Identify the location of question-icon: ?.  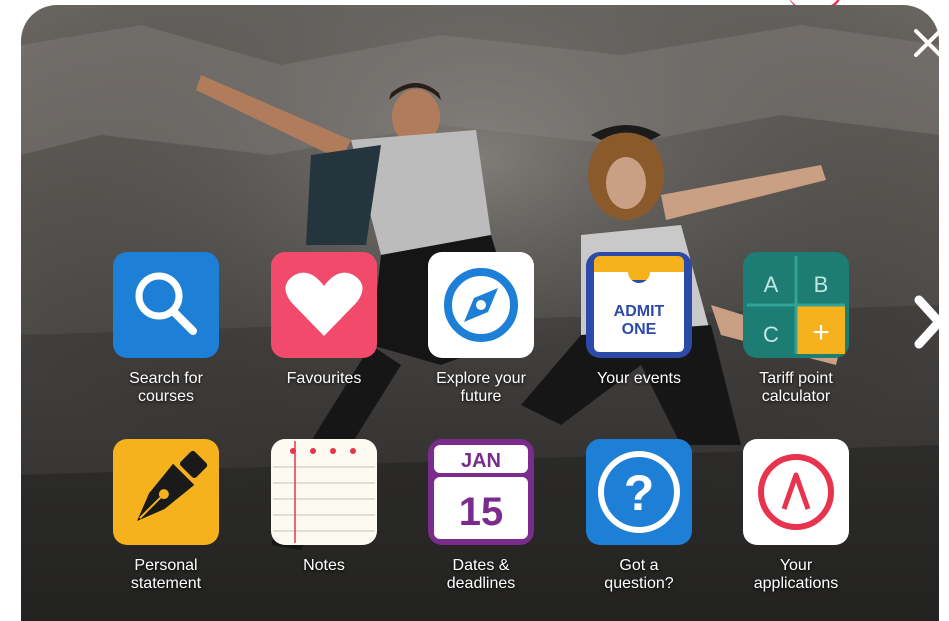
(639, 492).